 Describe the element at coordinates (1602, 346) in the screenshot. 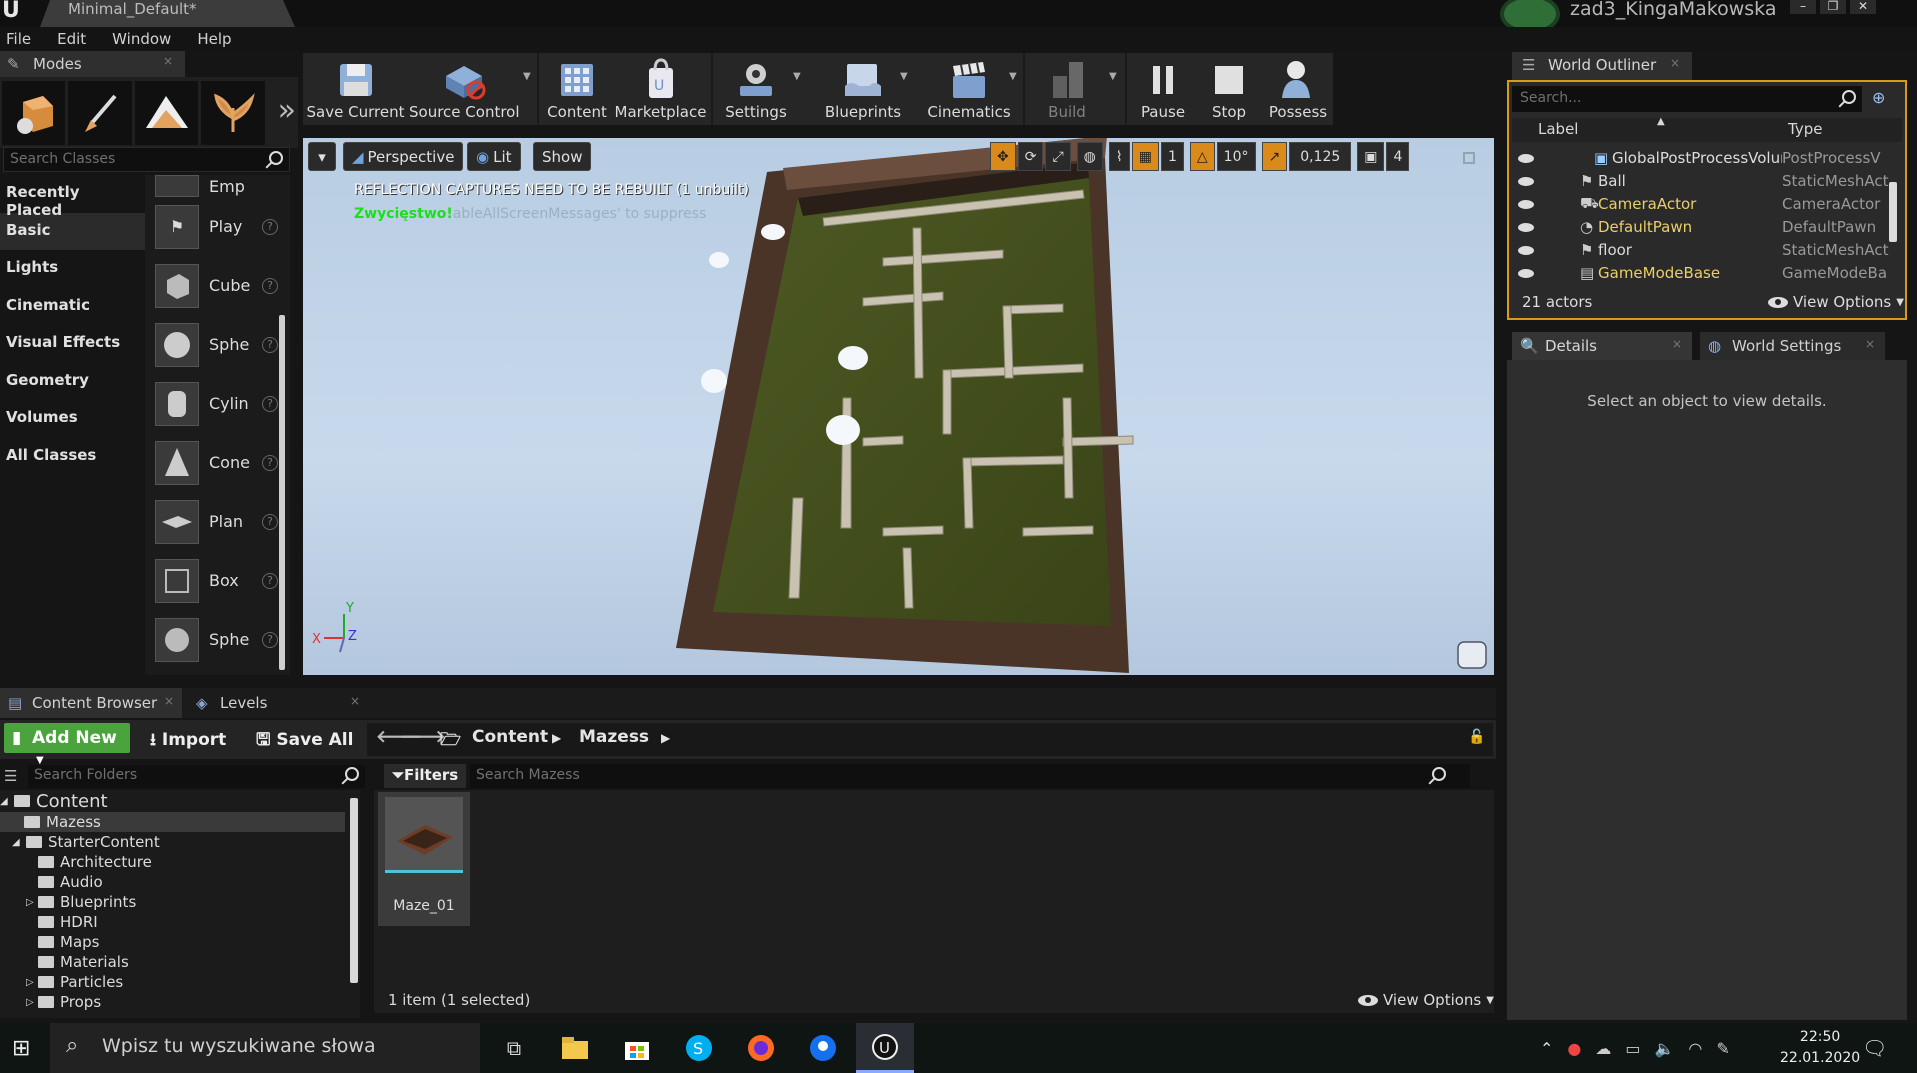

I see `tab-details: 🔍 Details ×` at that location.